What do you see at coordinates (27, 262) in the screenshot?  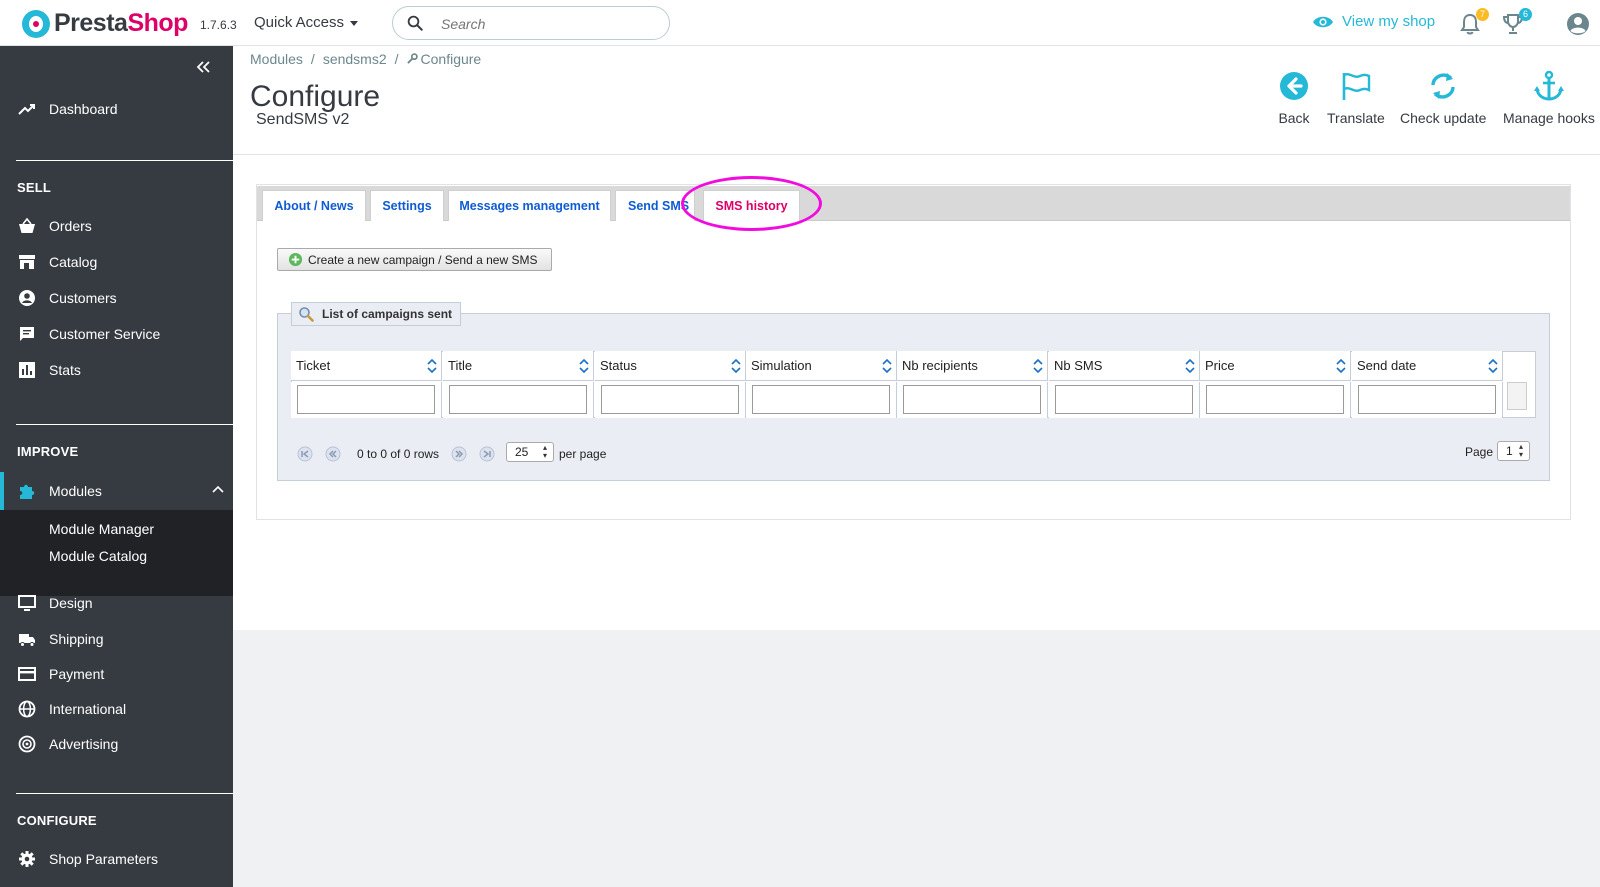 I see `store-icon` at bounding box center [27, 262].